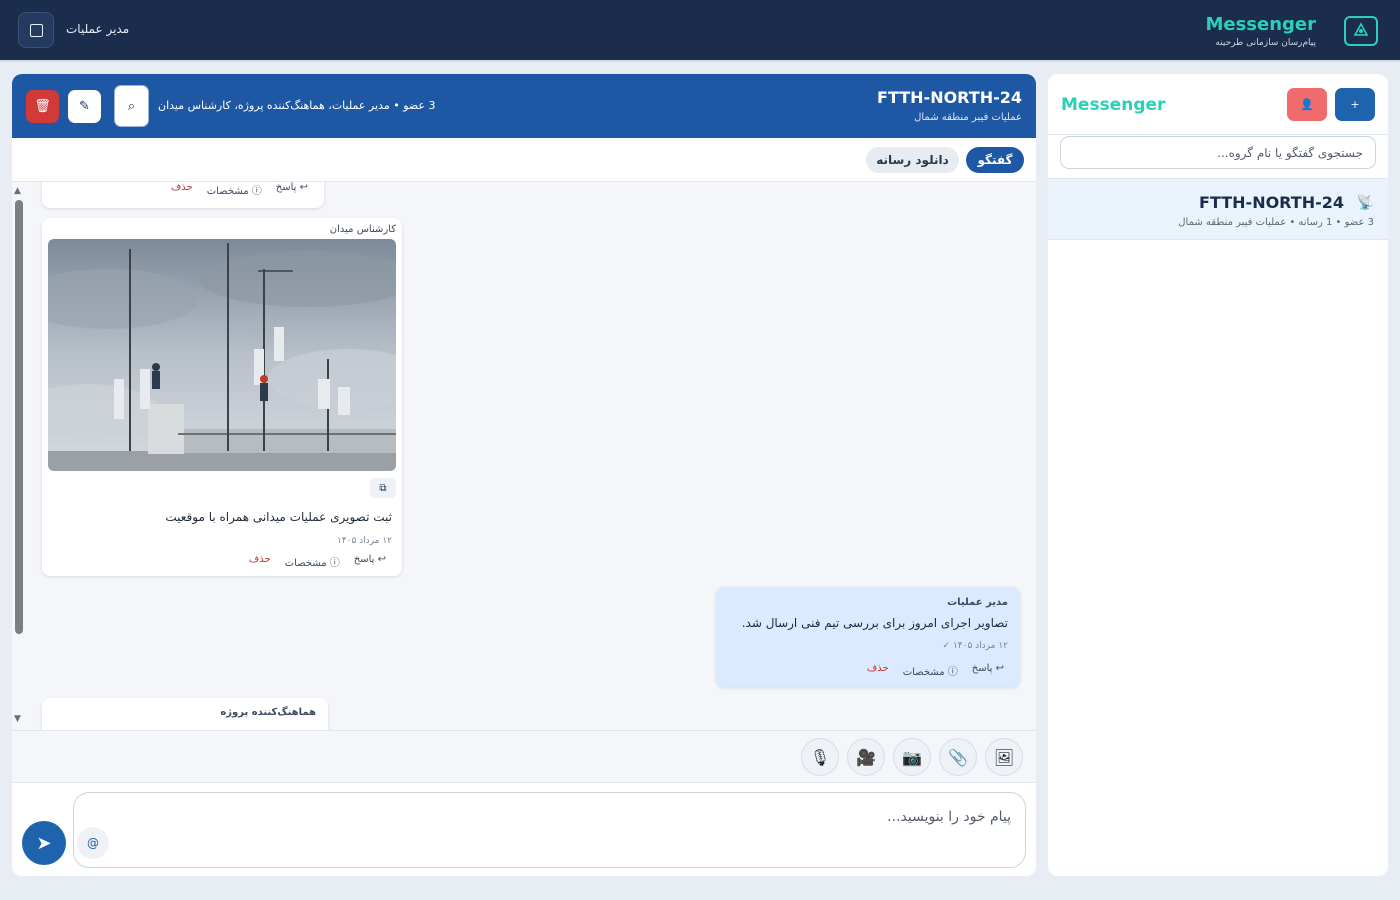  What do you see at coordinates (268, 712) in the screenshot?
I see `message-sender: هماهنگ‌کننده پروژه` at bounding box center [268, 712].